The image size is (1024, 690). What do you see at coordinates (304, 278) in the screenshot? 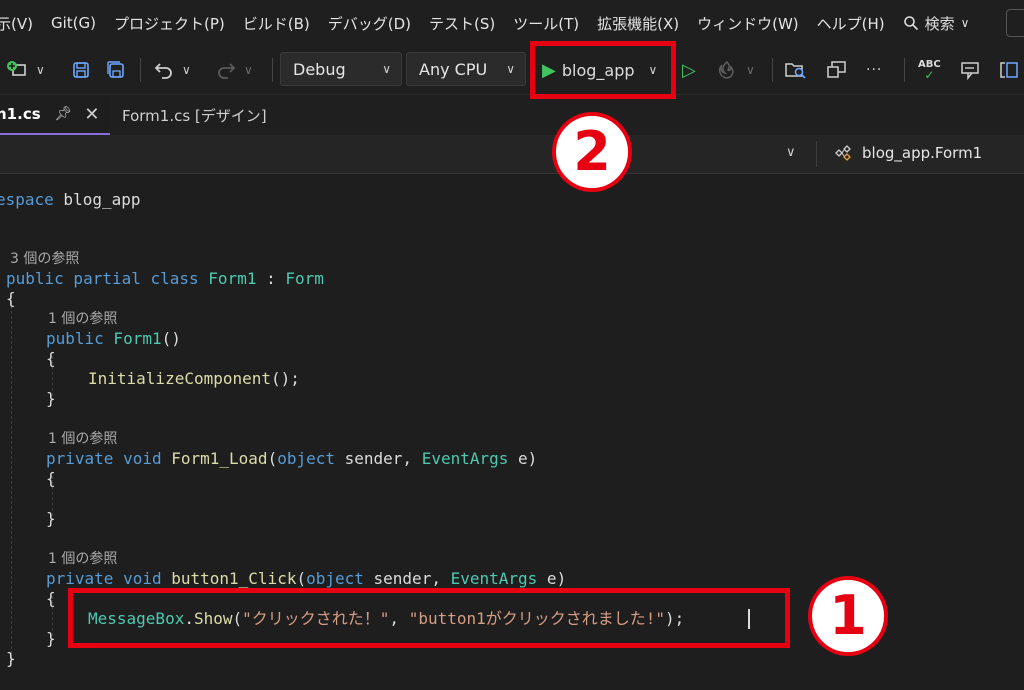
I see `type-name: Form` at bounding box center [304, 278].